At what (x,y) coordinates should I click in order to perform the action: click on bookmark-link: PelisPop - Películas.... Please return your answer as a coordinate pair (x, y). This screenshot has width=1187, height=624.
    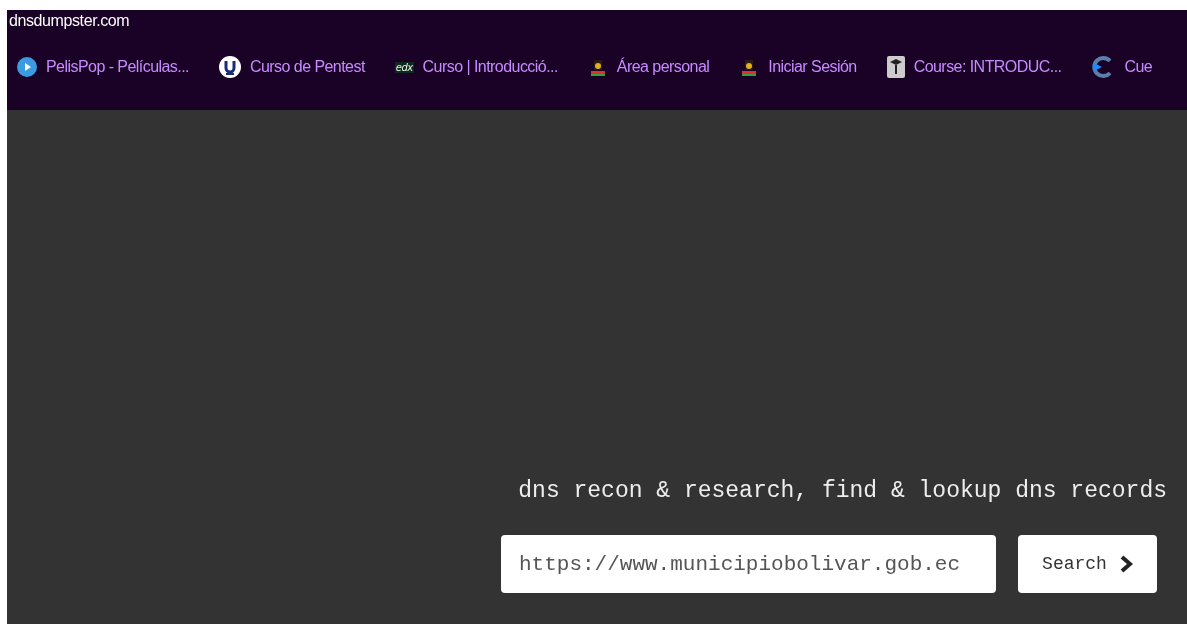
    Looking at the image, I should click on (103, 67).